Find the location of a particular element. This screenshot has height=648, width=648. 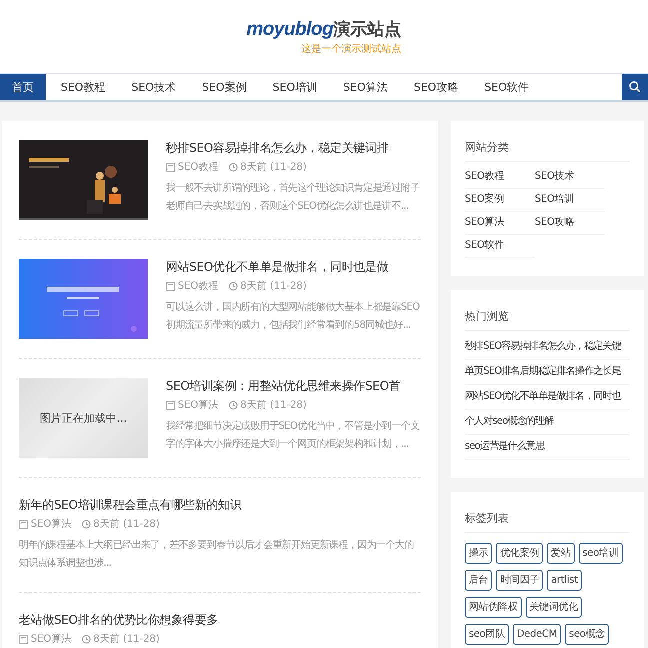

article-title: 网站SEO优化不单单是做排名，同时也是做 is located at coordinates (293, 267).